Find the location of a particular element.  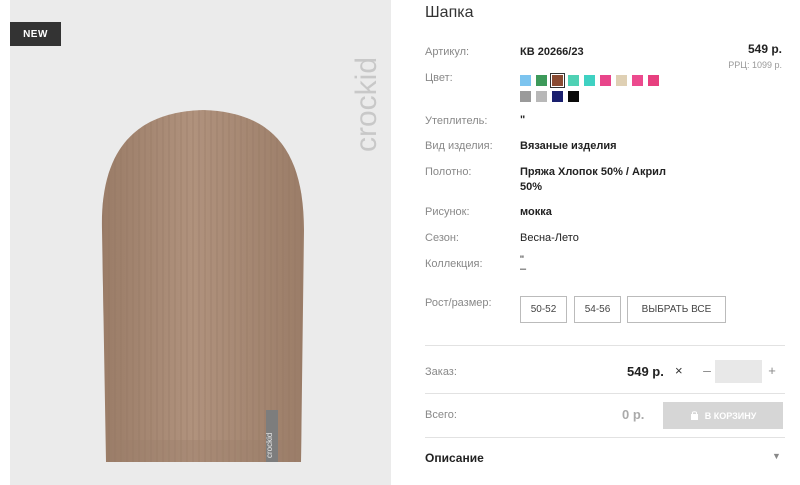

type-label: Вид изделия: is located at coordinates (459, 146).